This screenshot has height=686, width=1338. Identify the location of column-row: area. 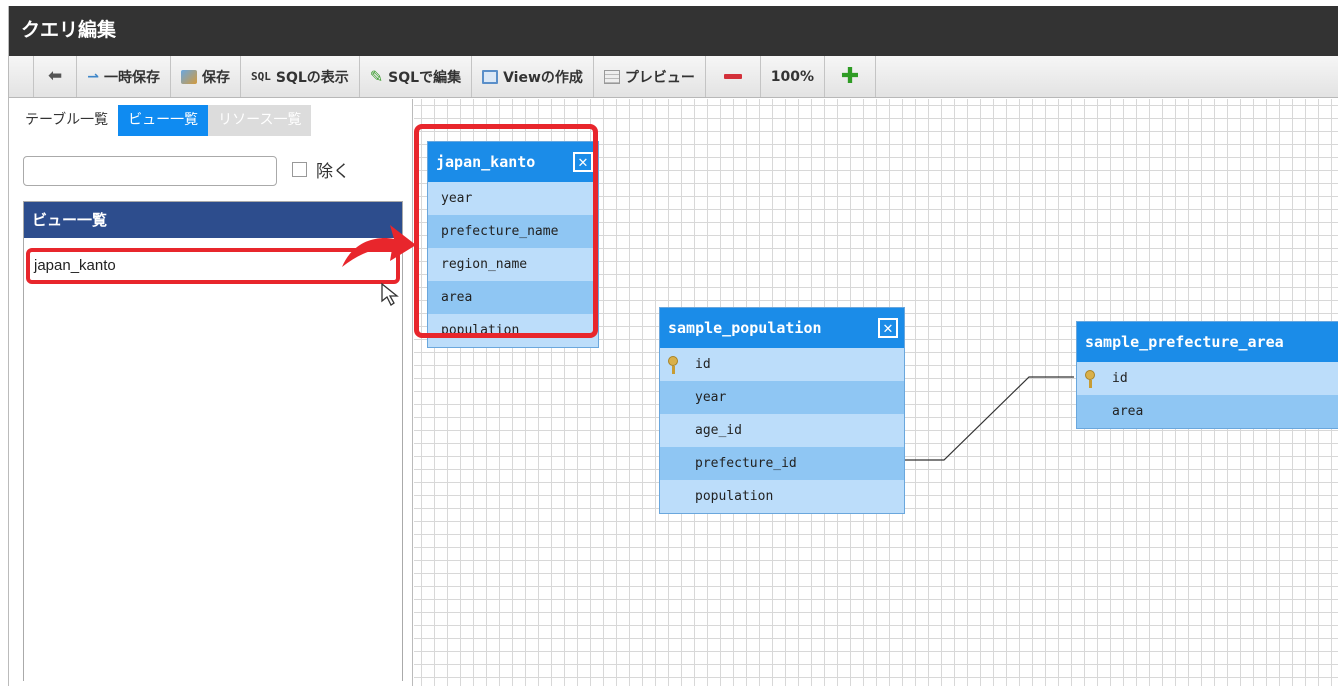
(1207, 411).